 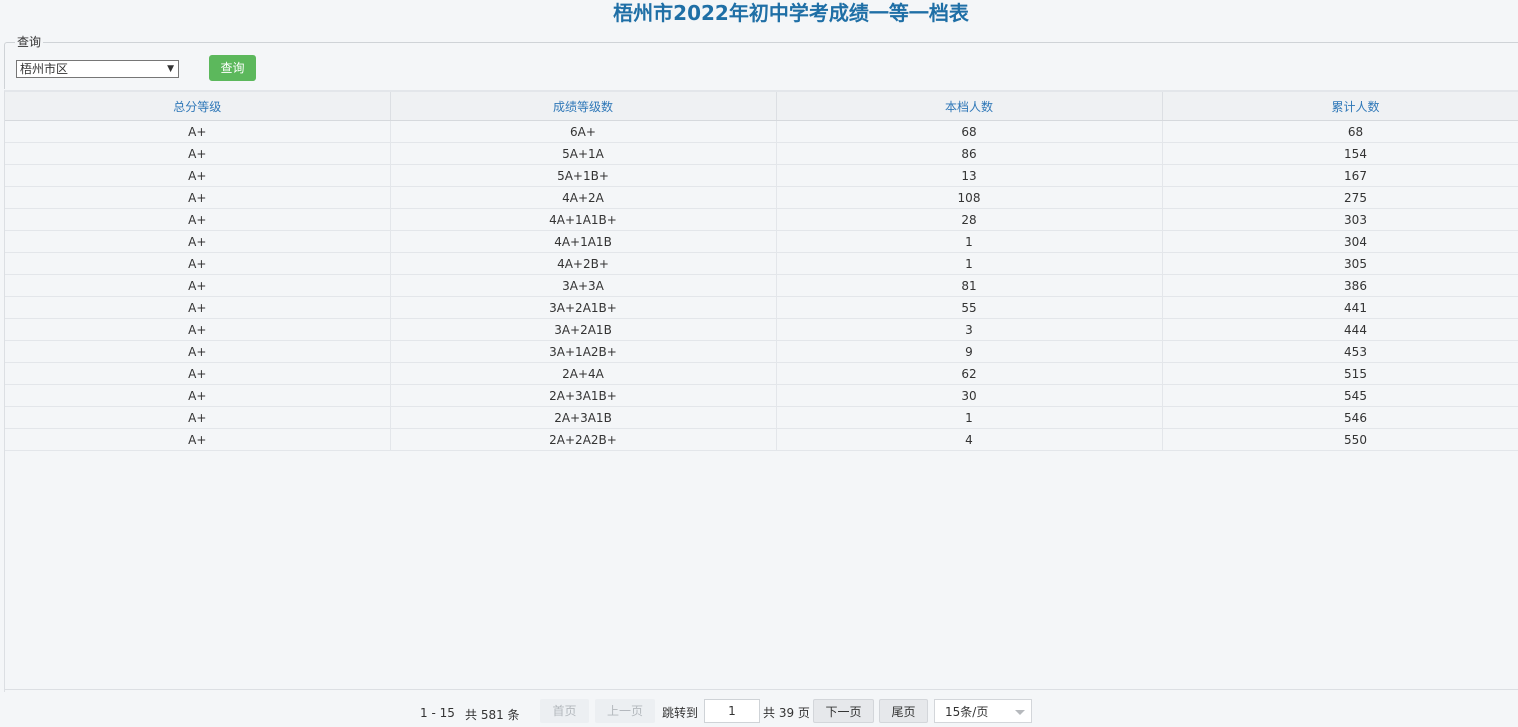 I want to click on chevron-down-icon, so click(x=1020, y=712).